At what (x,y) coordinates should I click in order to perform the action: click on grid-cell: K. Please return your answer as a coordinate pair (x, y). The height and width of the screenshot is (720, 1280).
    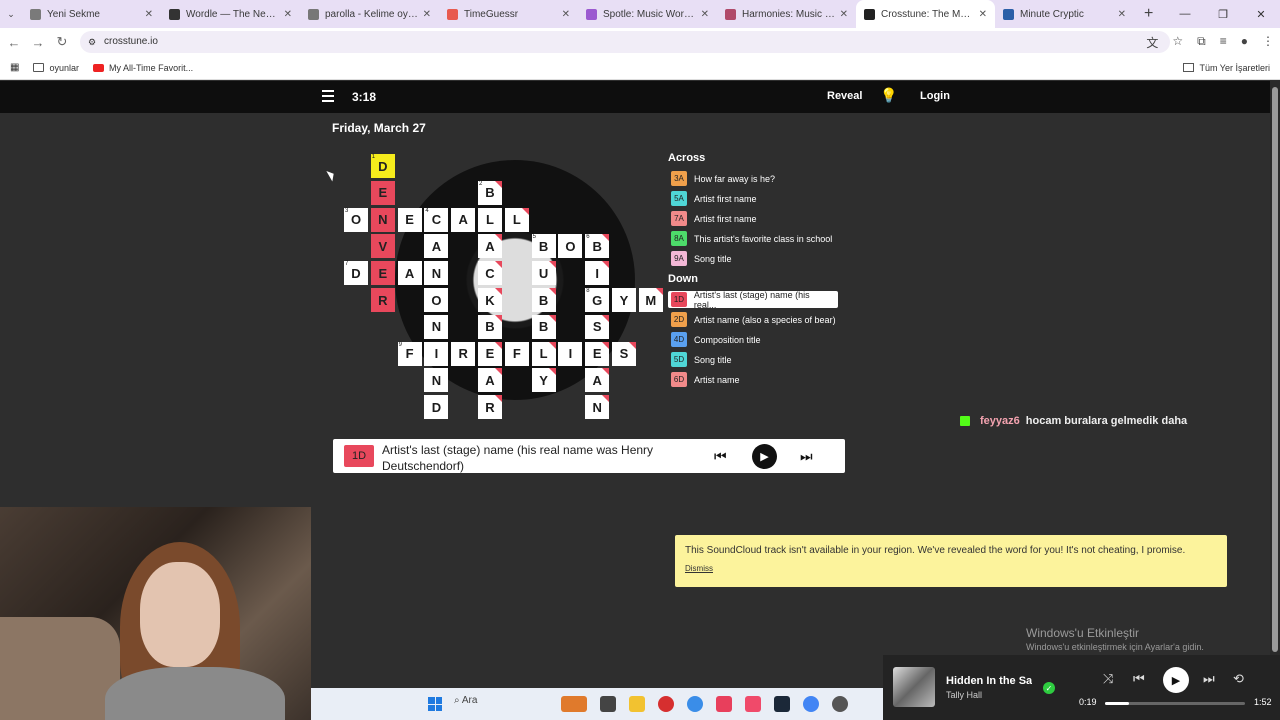
    Looking at the image, I should click on (490, 300).